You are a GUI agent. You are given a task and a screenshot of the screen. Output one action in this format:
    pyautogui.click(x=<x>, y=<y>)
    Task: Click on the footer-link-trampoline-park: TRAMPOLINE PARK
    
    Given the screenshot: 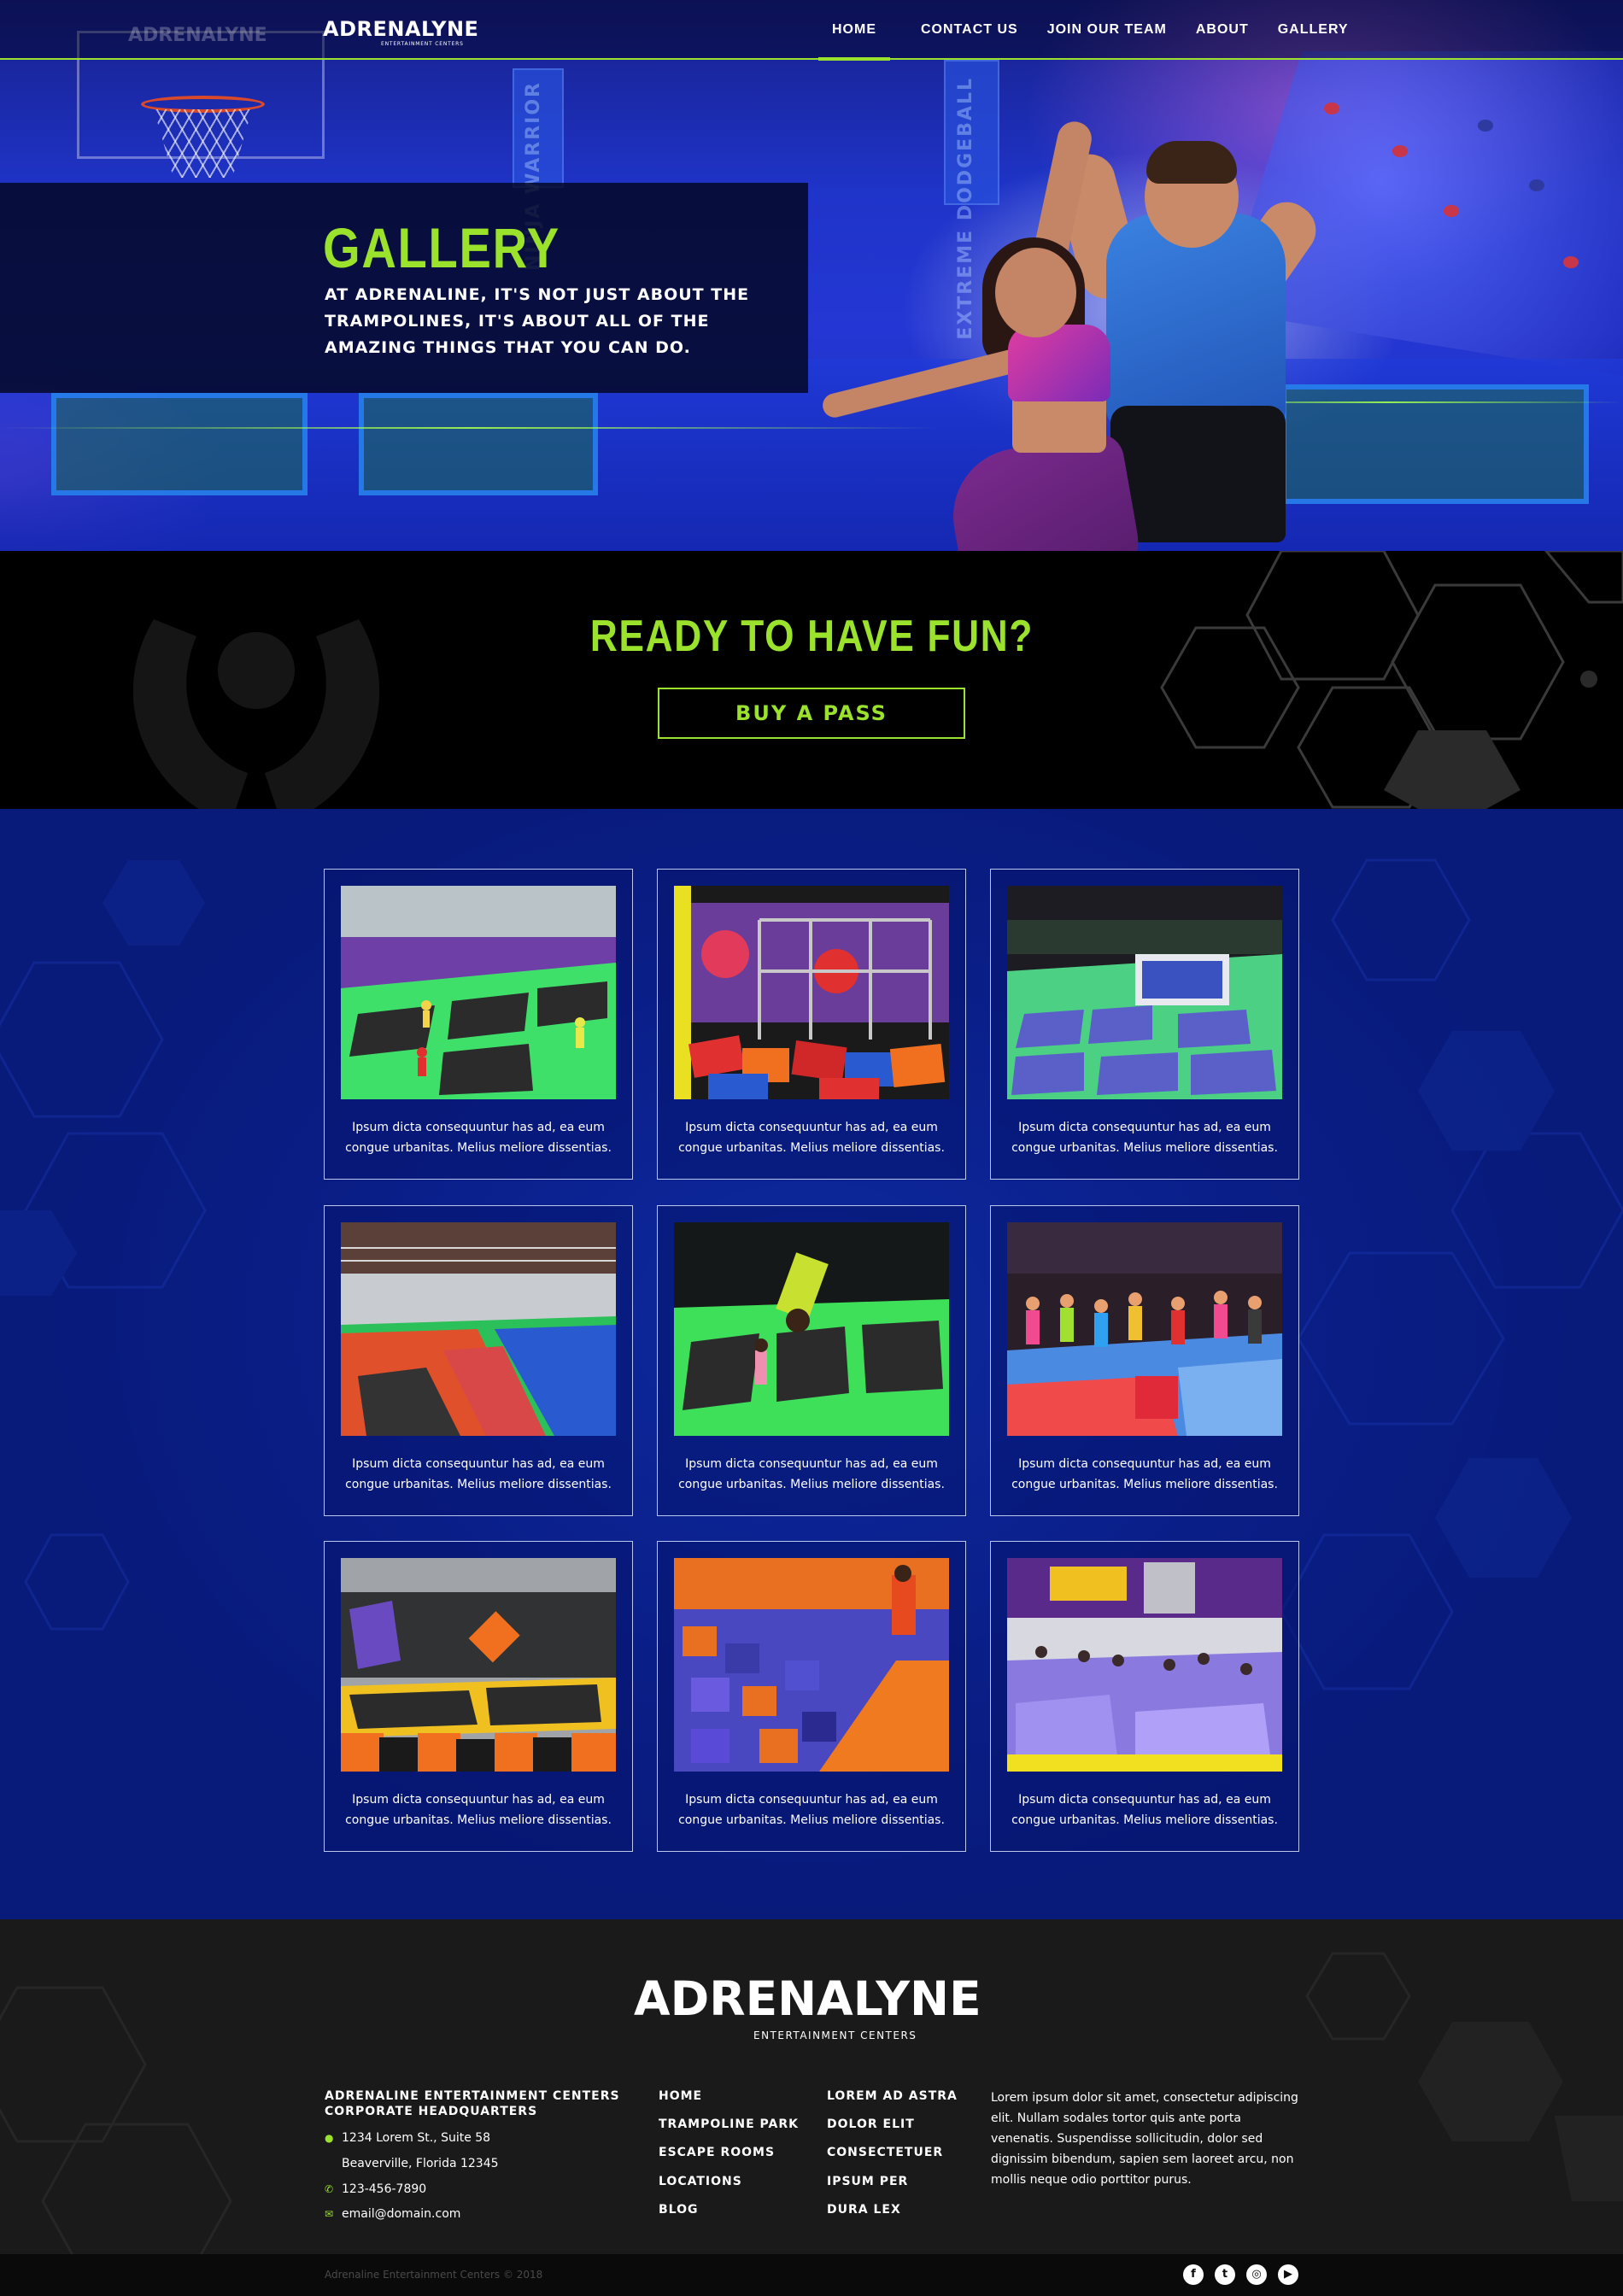 What is the action you would take?
    pyautogui.click(x=729, y=2124)
    